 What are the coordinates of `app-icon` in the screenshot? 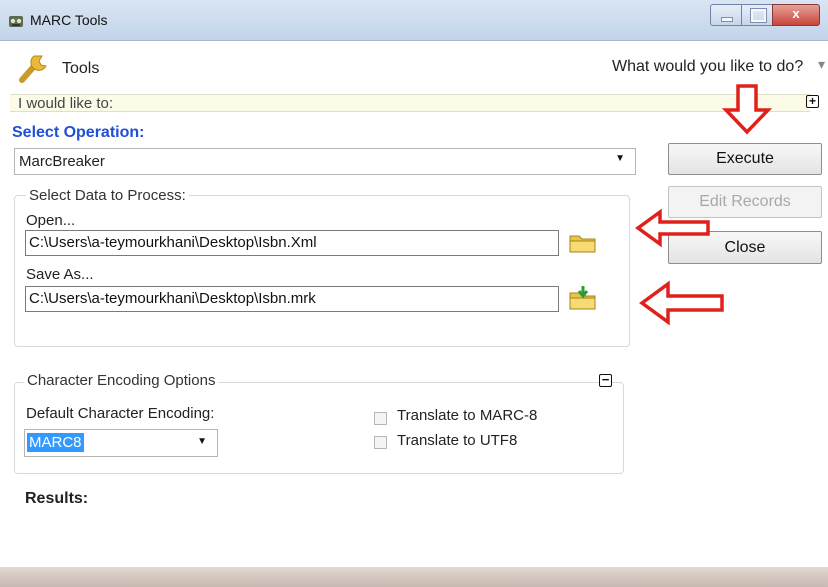 It's located at (16, 21).